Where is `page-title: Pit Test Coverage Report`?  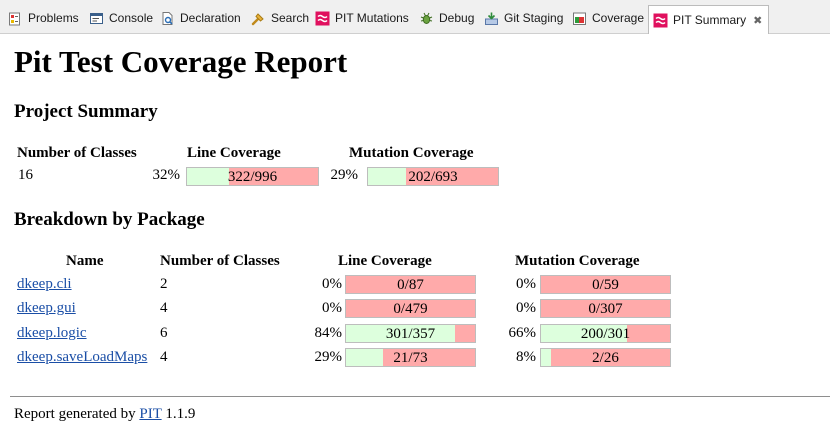 page-title: Pit Test Coverage Report is located at coordinates (181, 61).